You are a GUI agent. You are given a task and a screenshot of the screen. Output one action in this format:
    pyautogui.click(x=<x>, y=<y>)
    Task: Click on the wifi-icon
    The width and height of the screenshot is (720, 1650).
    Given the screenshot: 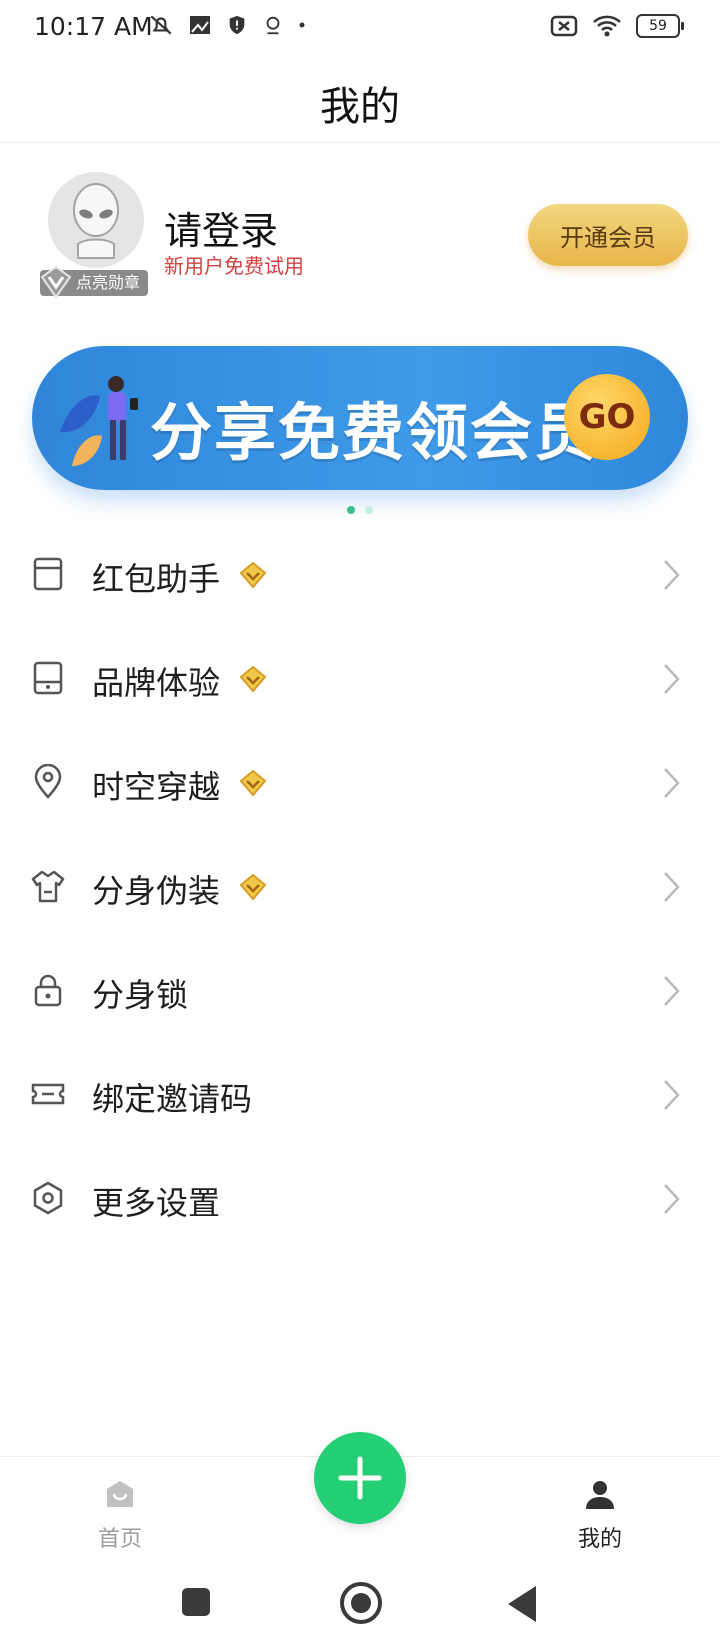 What is the action you would take?
    pyautogui.click(x=607, y=26)
    